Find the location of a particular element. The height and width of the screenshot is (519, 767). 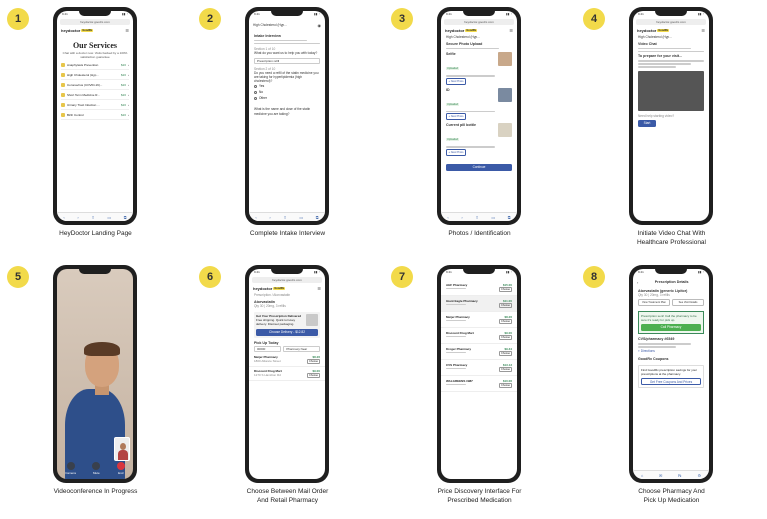

service-item: Anaphylaxis Prevention $20 › is located at coordinates (95, 65).